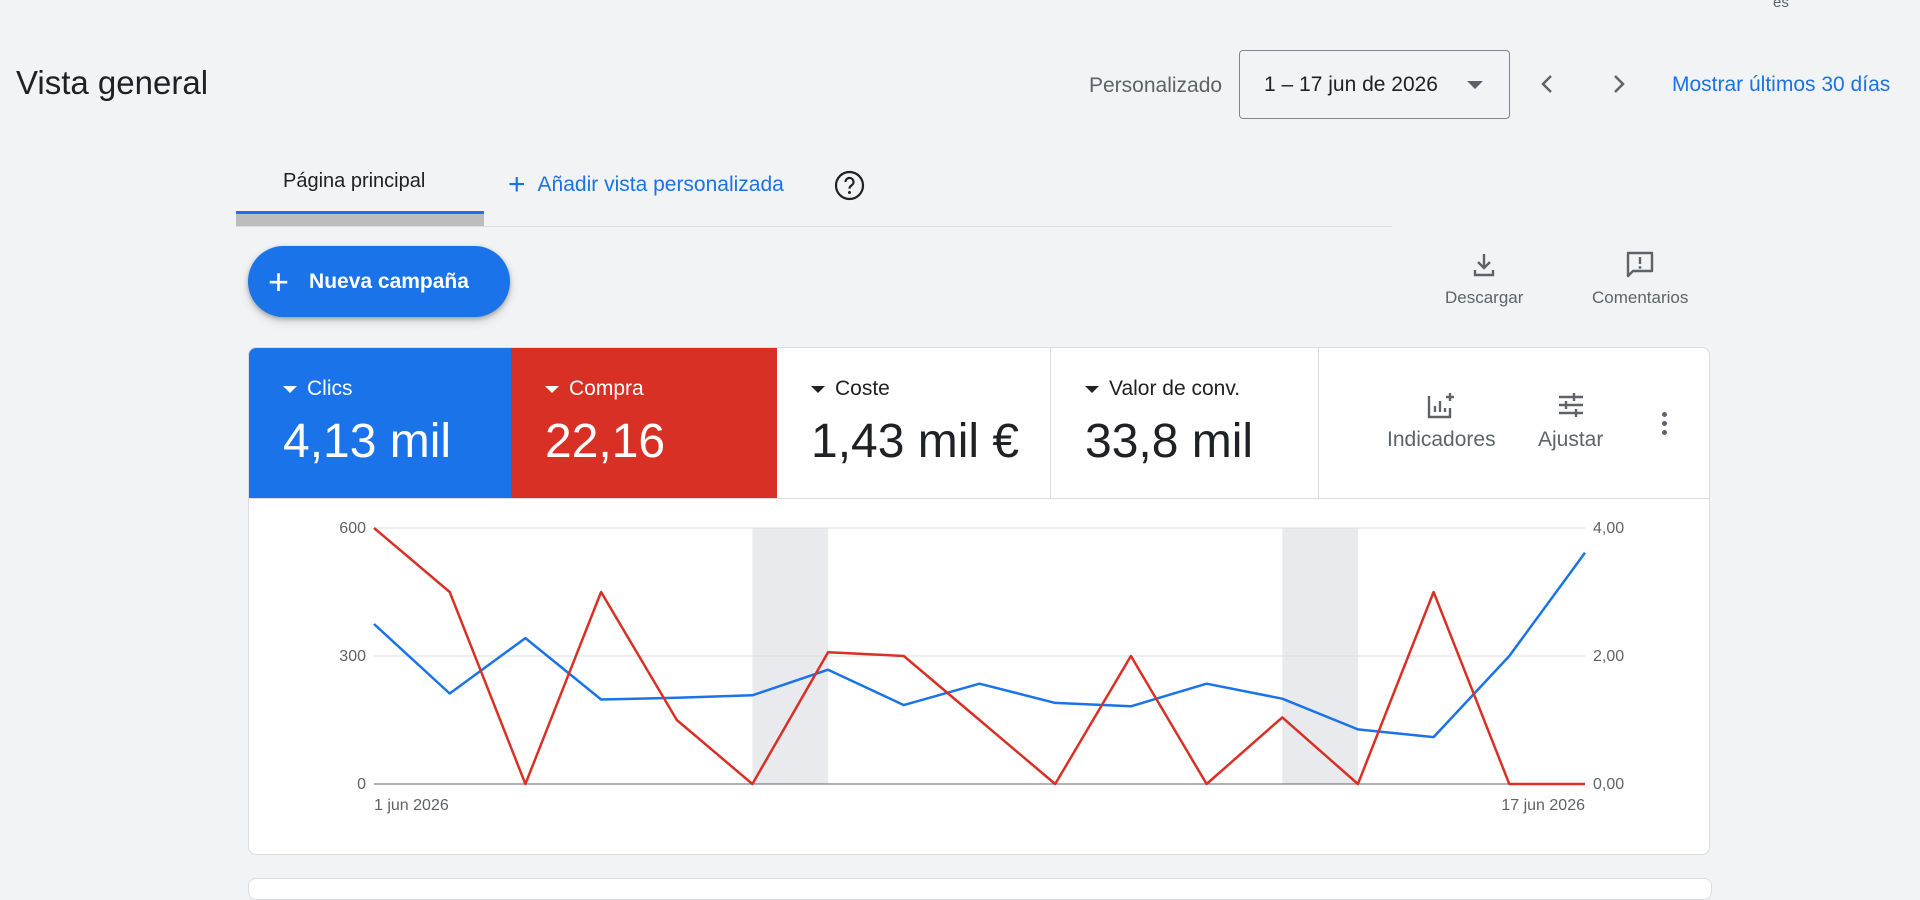  What do you see at coordinates (1351, 84) in the screenshot?
I see `date-range-value: 1 – 17 jun de 2026` at bounding box center [1351, 84].